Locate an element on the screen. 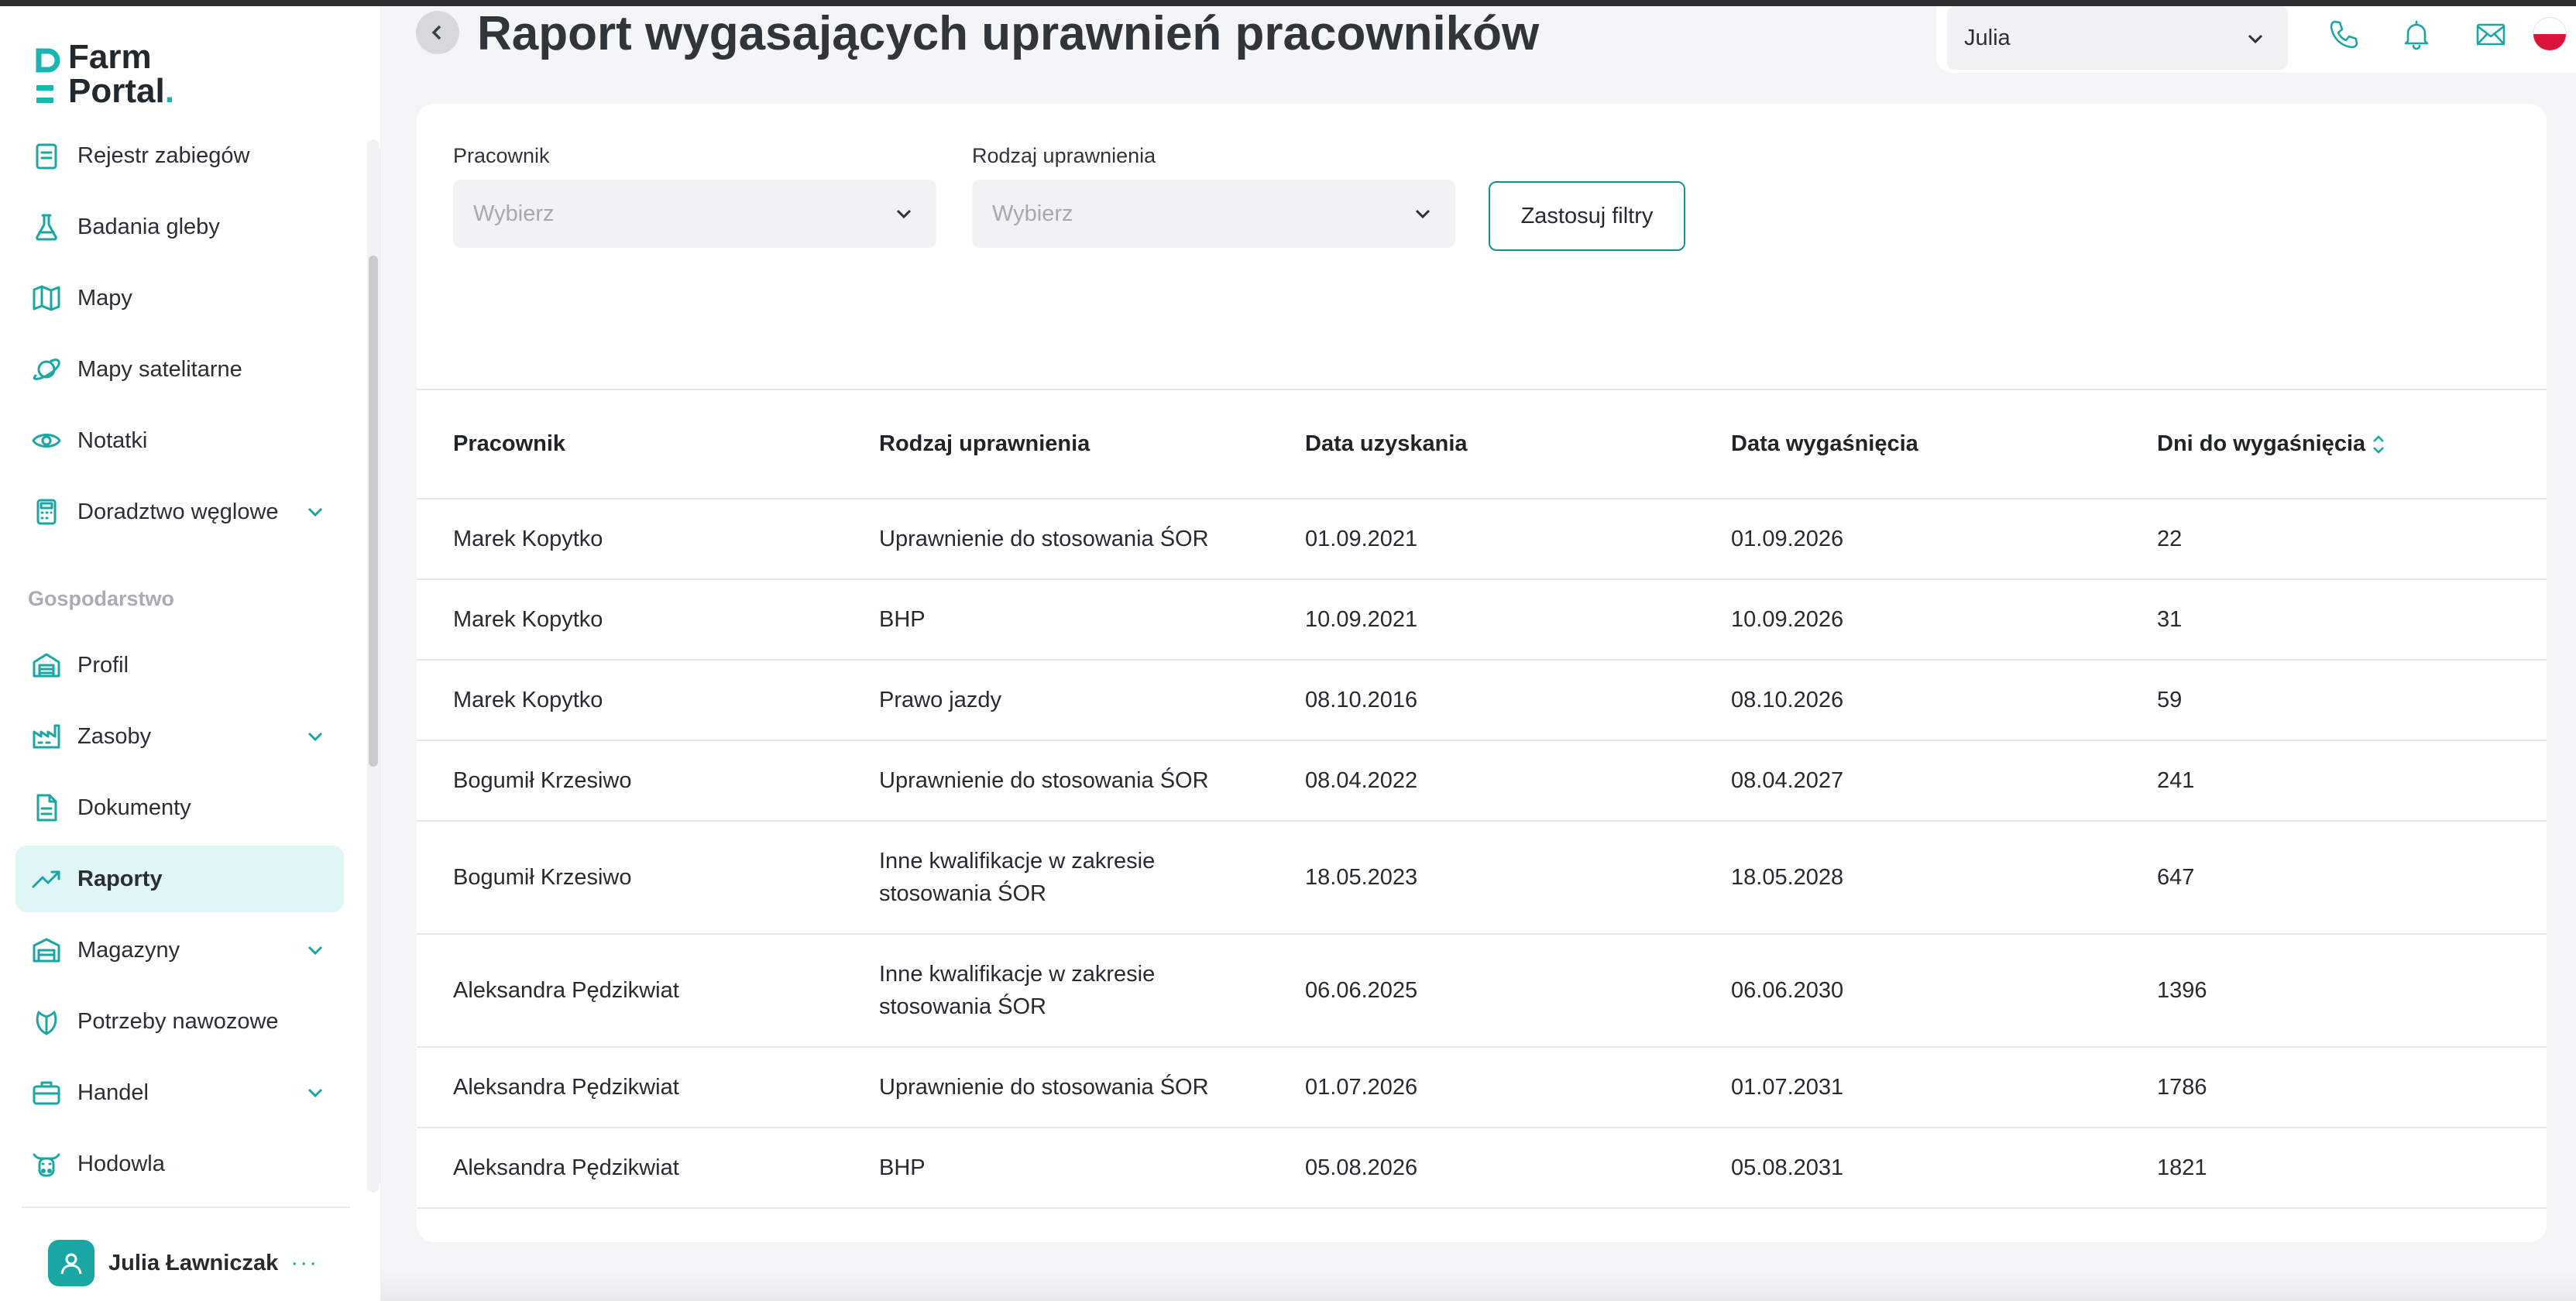 The image size is (2576, 1301). cell-days-to-expiry: 1396 is located at coordinates (2334, 991).